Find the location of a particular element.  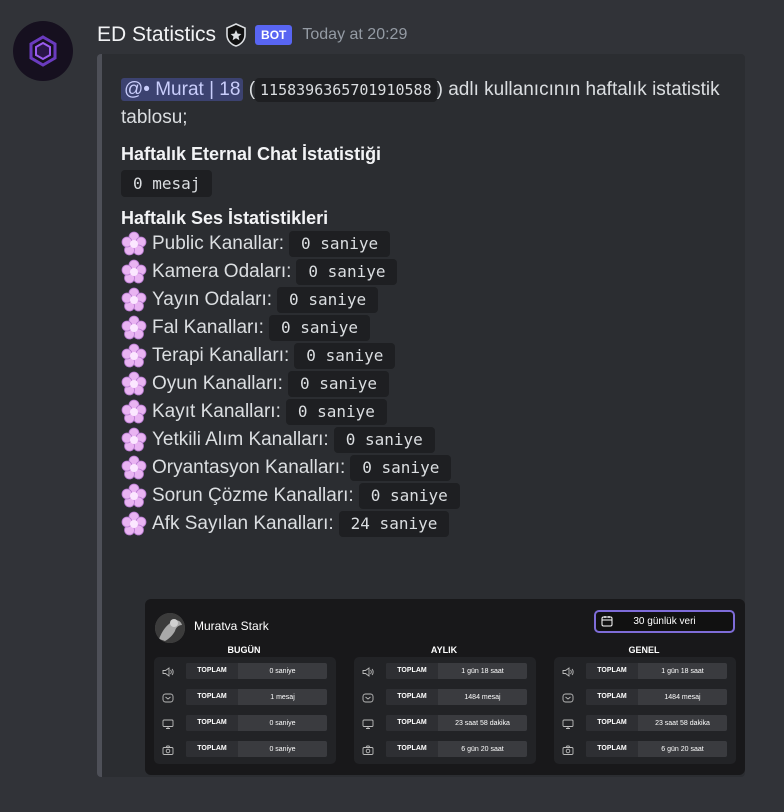

message-icon is located at coordinates (168, 697).